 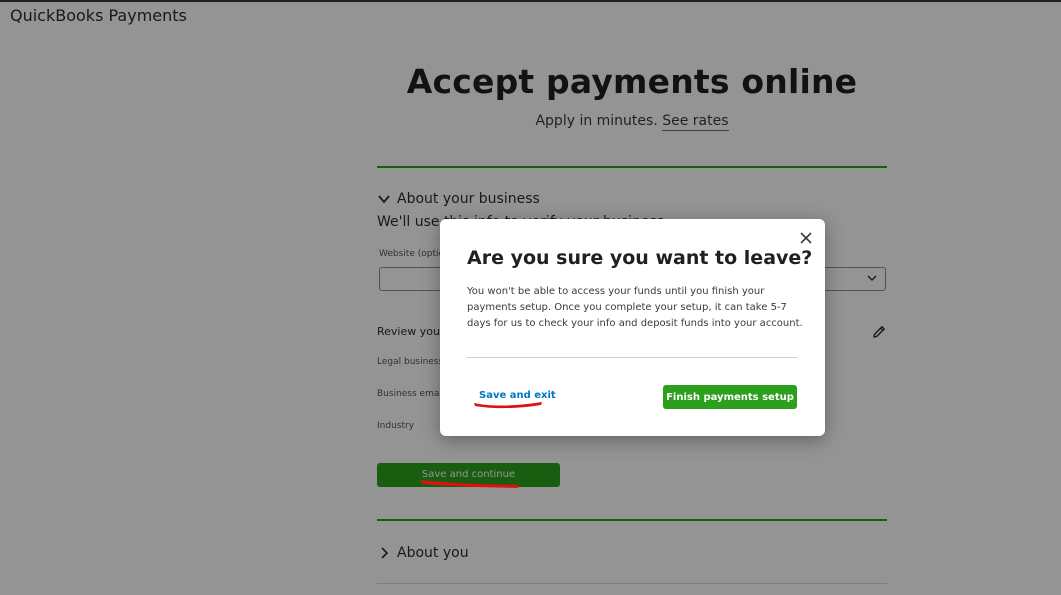 I want to click on finish-payments-setup-button: Finish payments setup, so click(x=730, y=397).